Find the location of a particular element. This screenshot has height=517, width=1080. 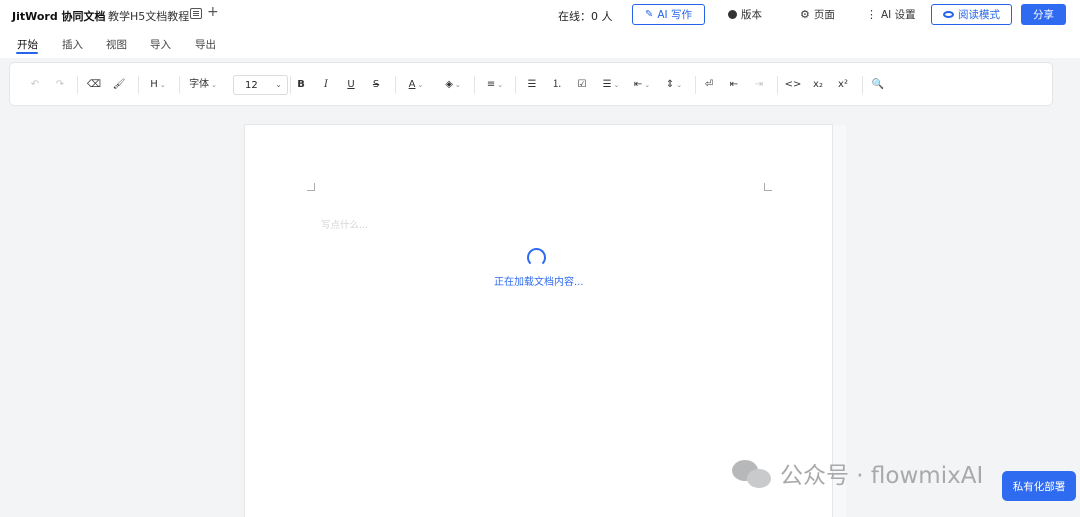

indent-menu-icon: ⇤ is located at coordinates (638, 84).